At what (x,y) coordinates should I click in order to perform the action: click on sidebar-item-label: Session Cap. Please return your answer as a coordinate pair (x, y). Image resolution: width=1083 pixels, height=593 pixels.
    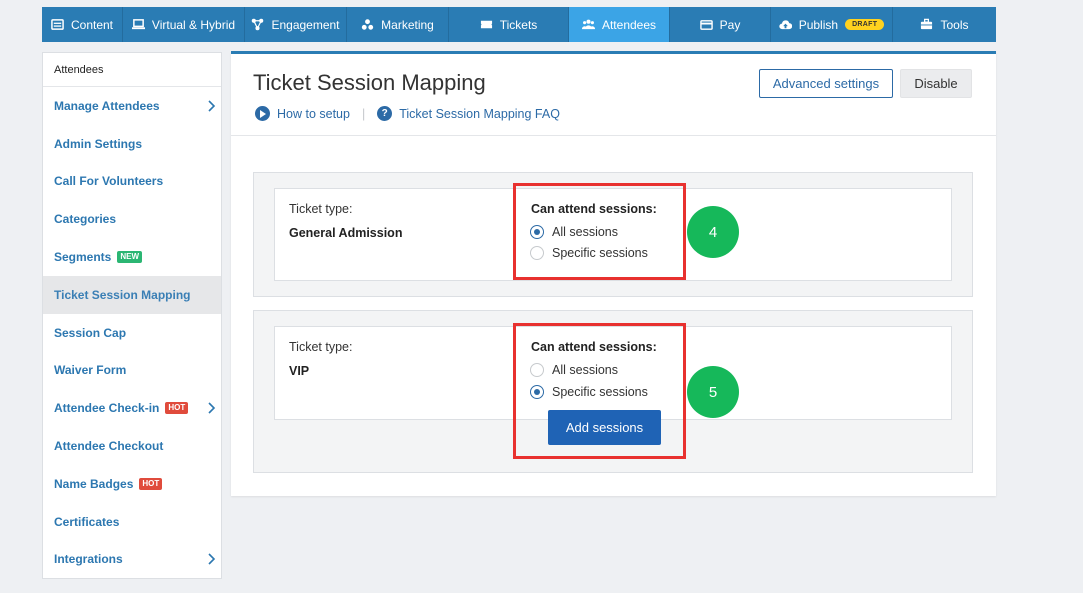
    Looking at the image, I should click on (90, 332).